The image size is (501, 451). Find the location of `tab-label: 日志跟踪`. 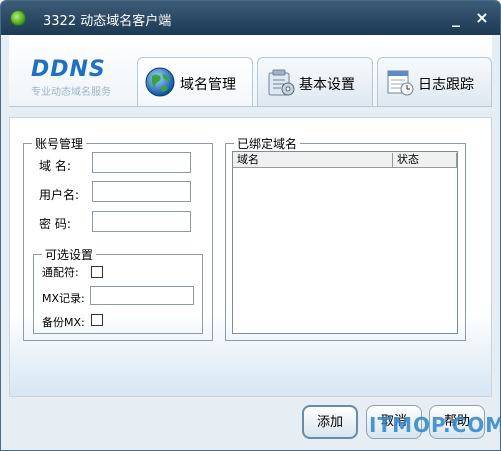

tab-label: 日志跟踪 is located at coordinates (446, 85).